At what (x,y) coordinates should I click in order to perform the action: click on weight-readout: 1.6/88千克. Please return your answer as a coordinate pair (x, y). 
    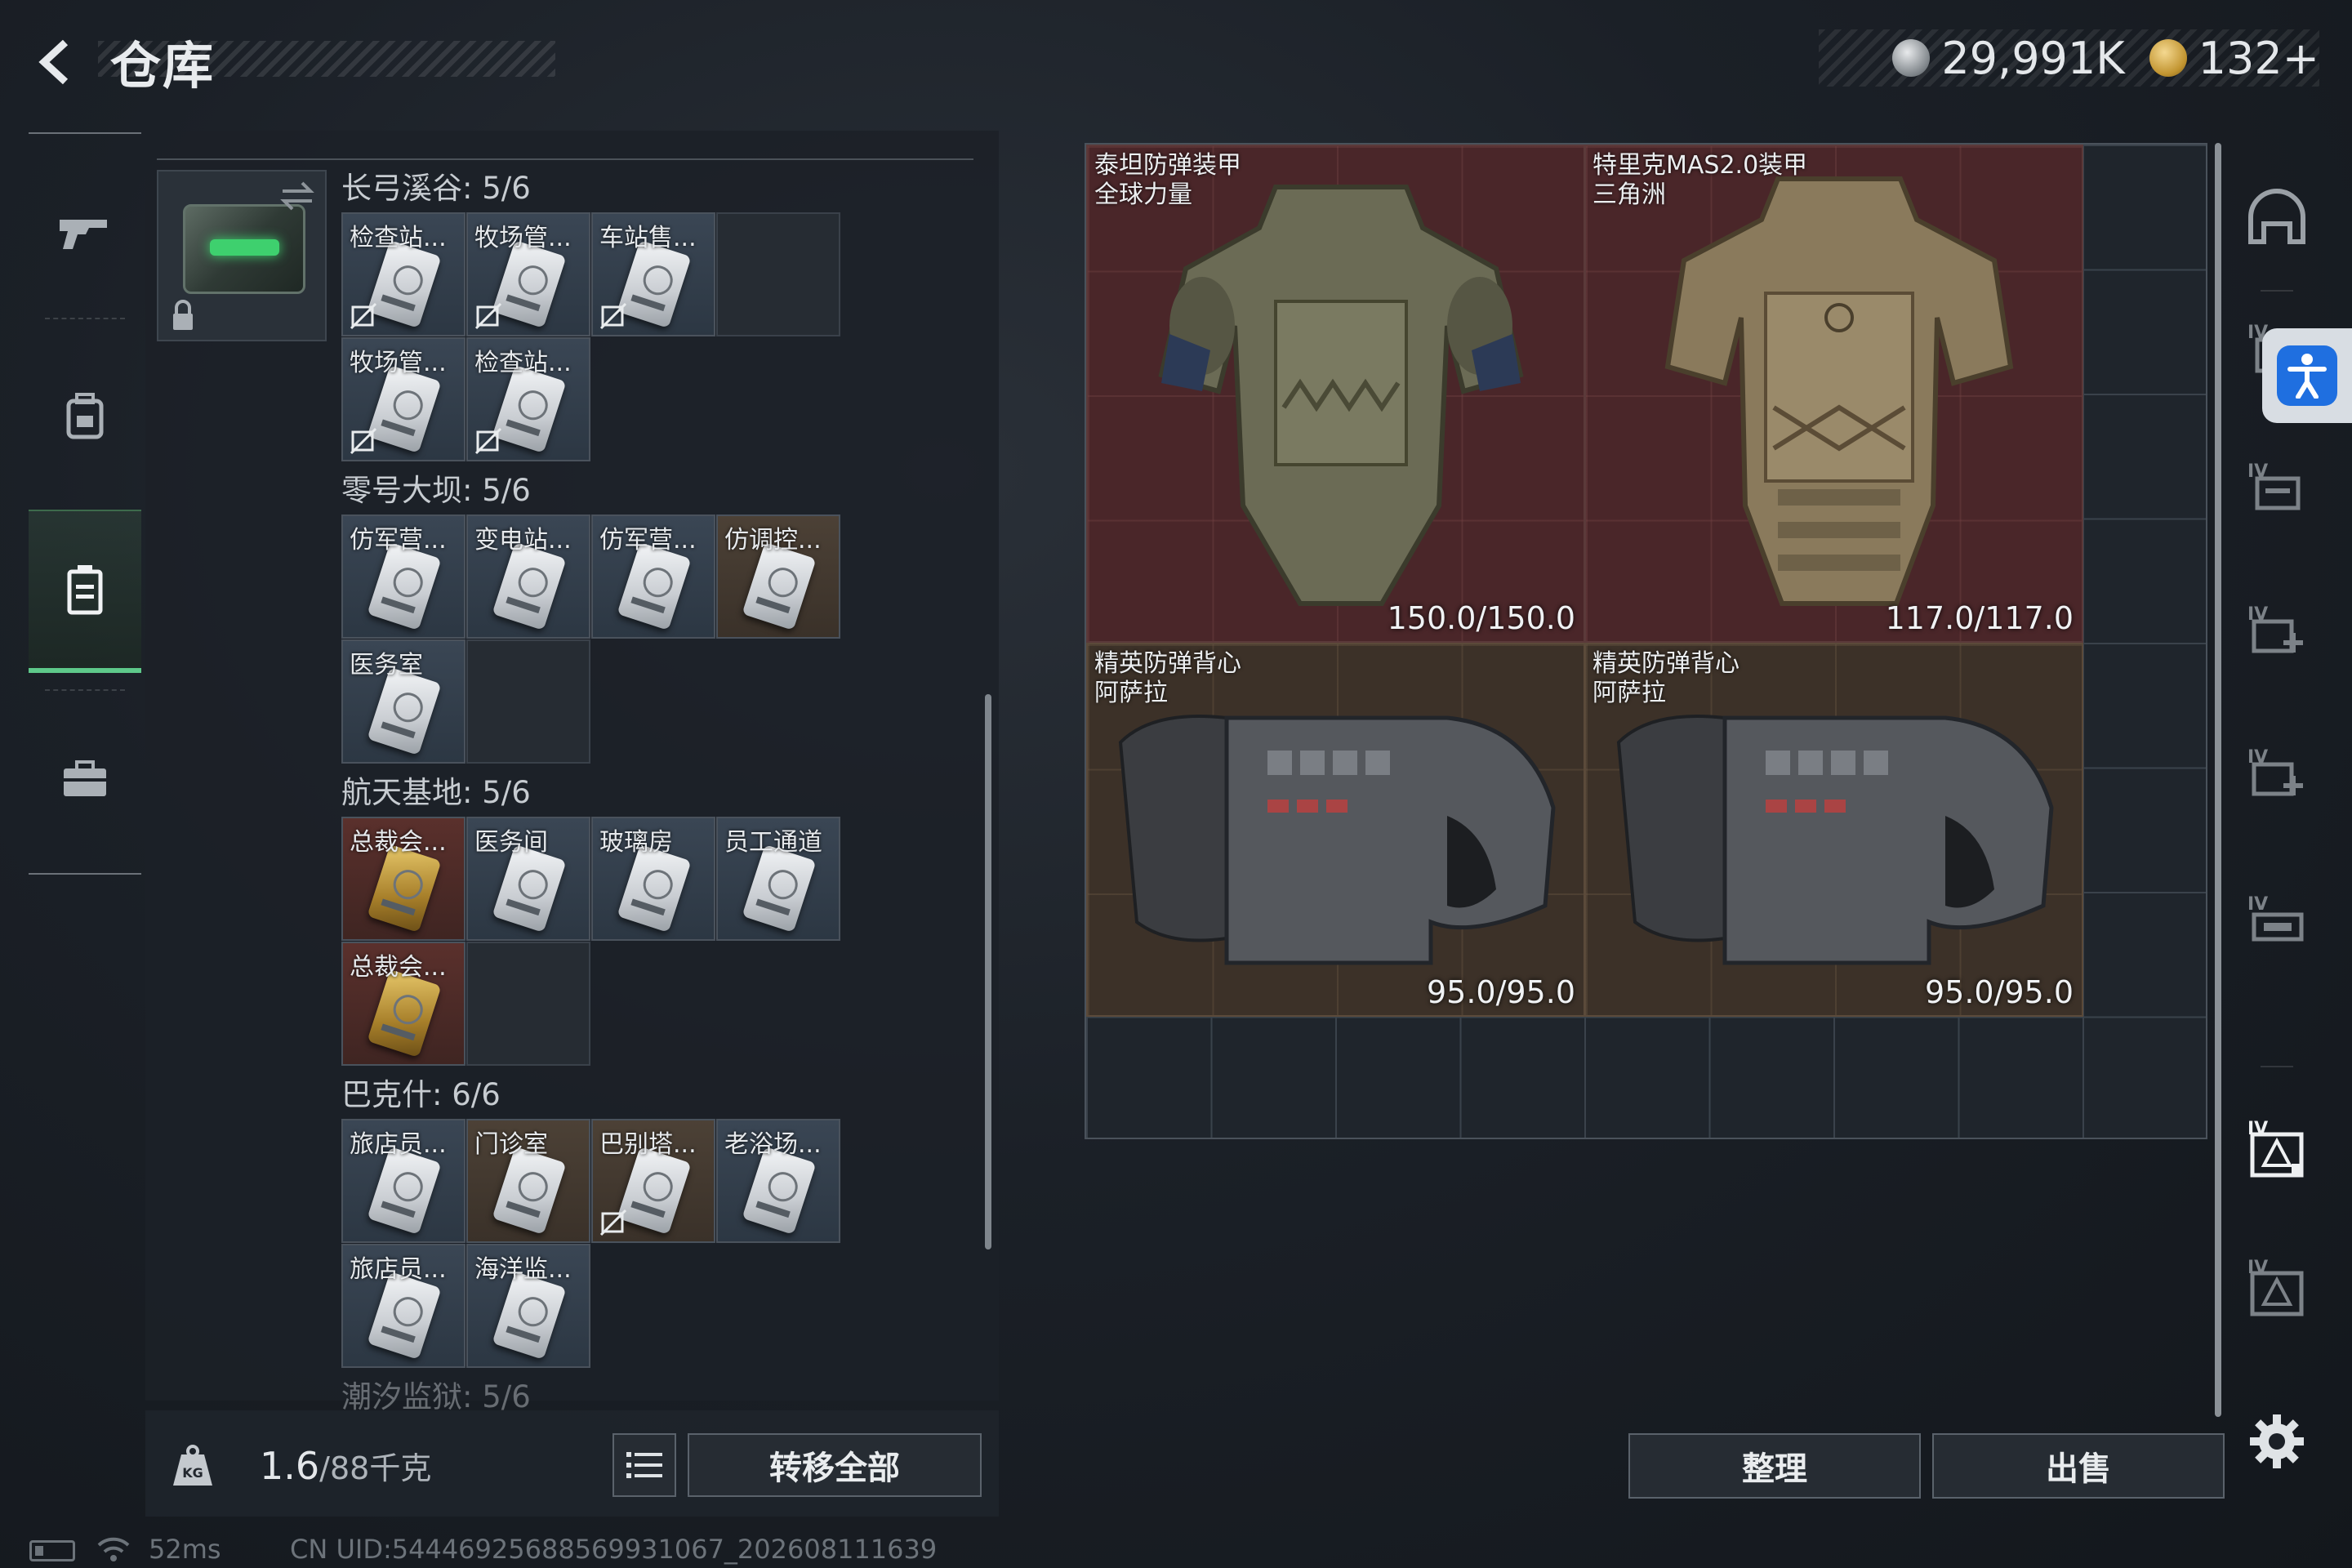
    Looking at the image, I should click on (345, 1465).